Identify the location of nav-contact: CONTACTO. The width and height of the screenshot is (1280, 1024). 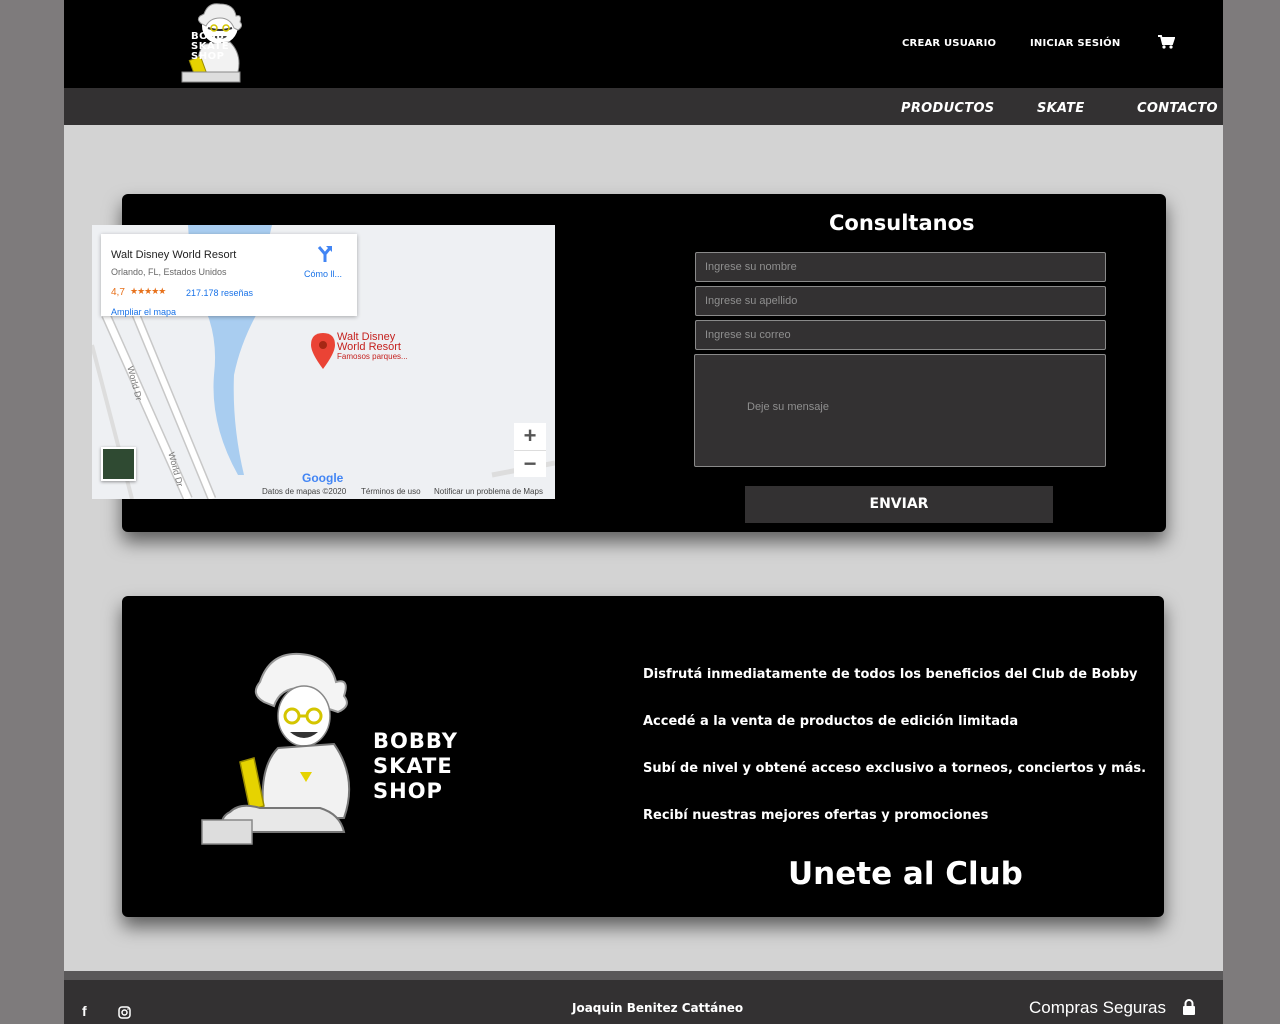
(1177, 108).